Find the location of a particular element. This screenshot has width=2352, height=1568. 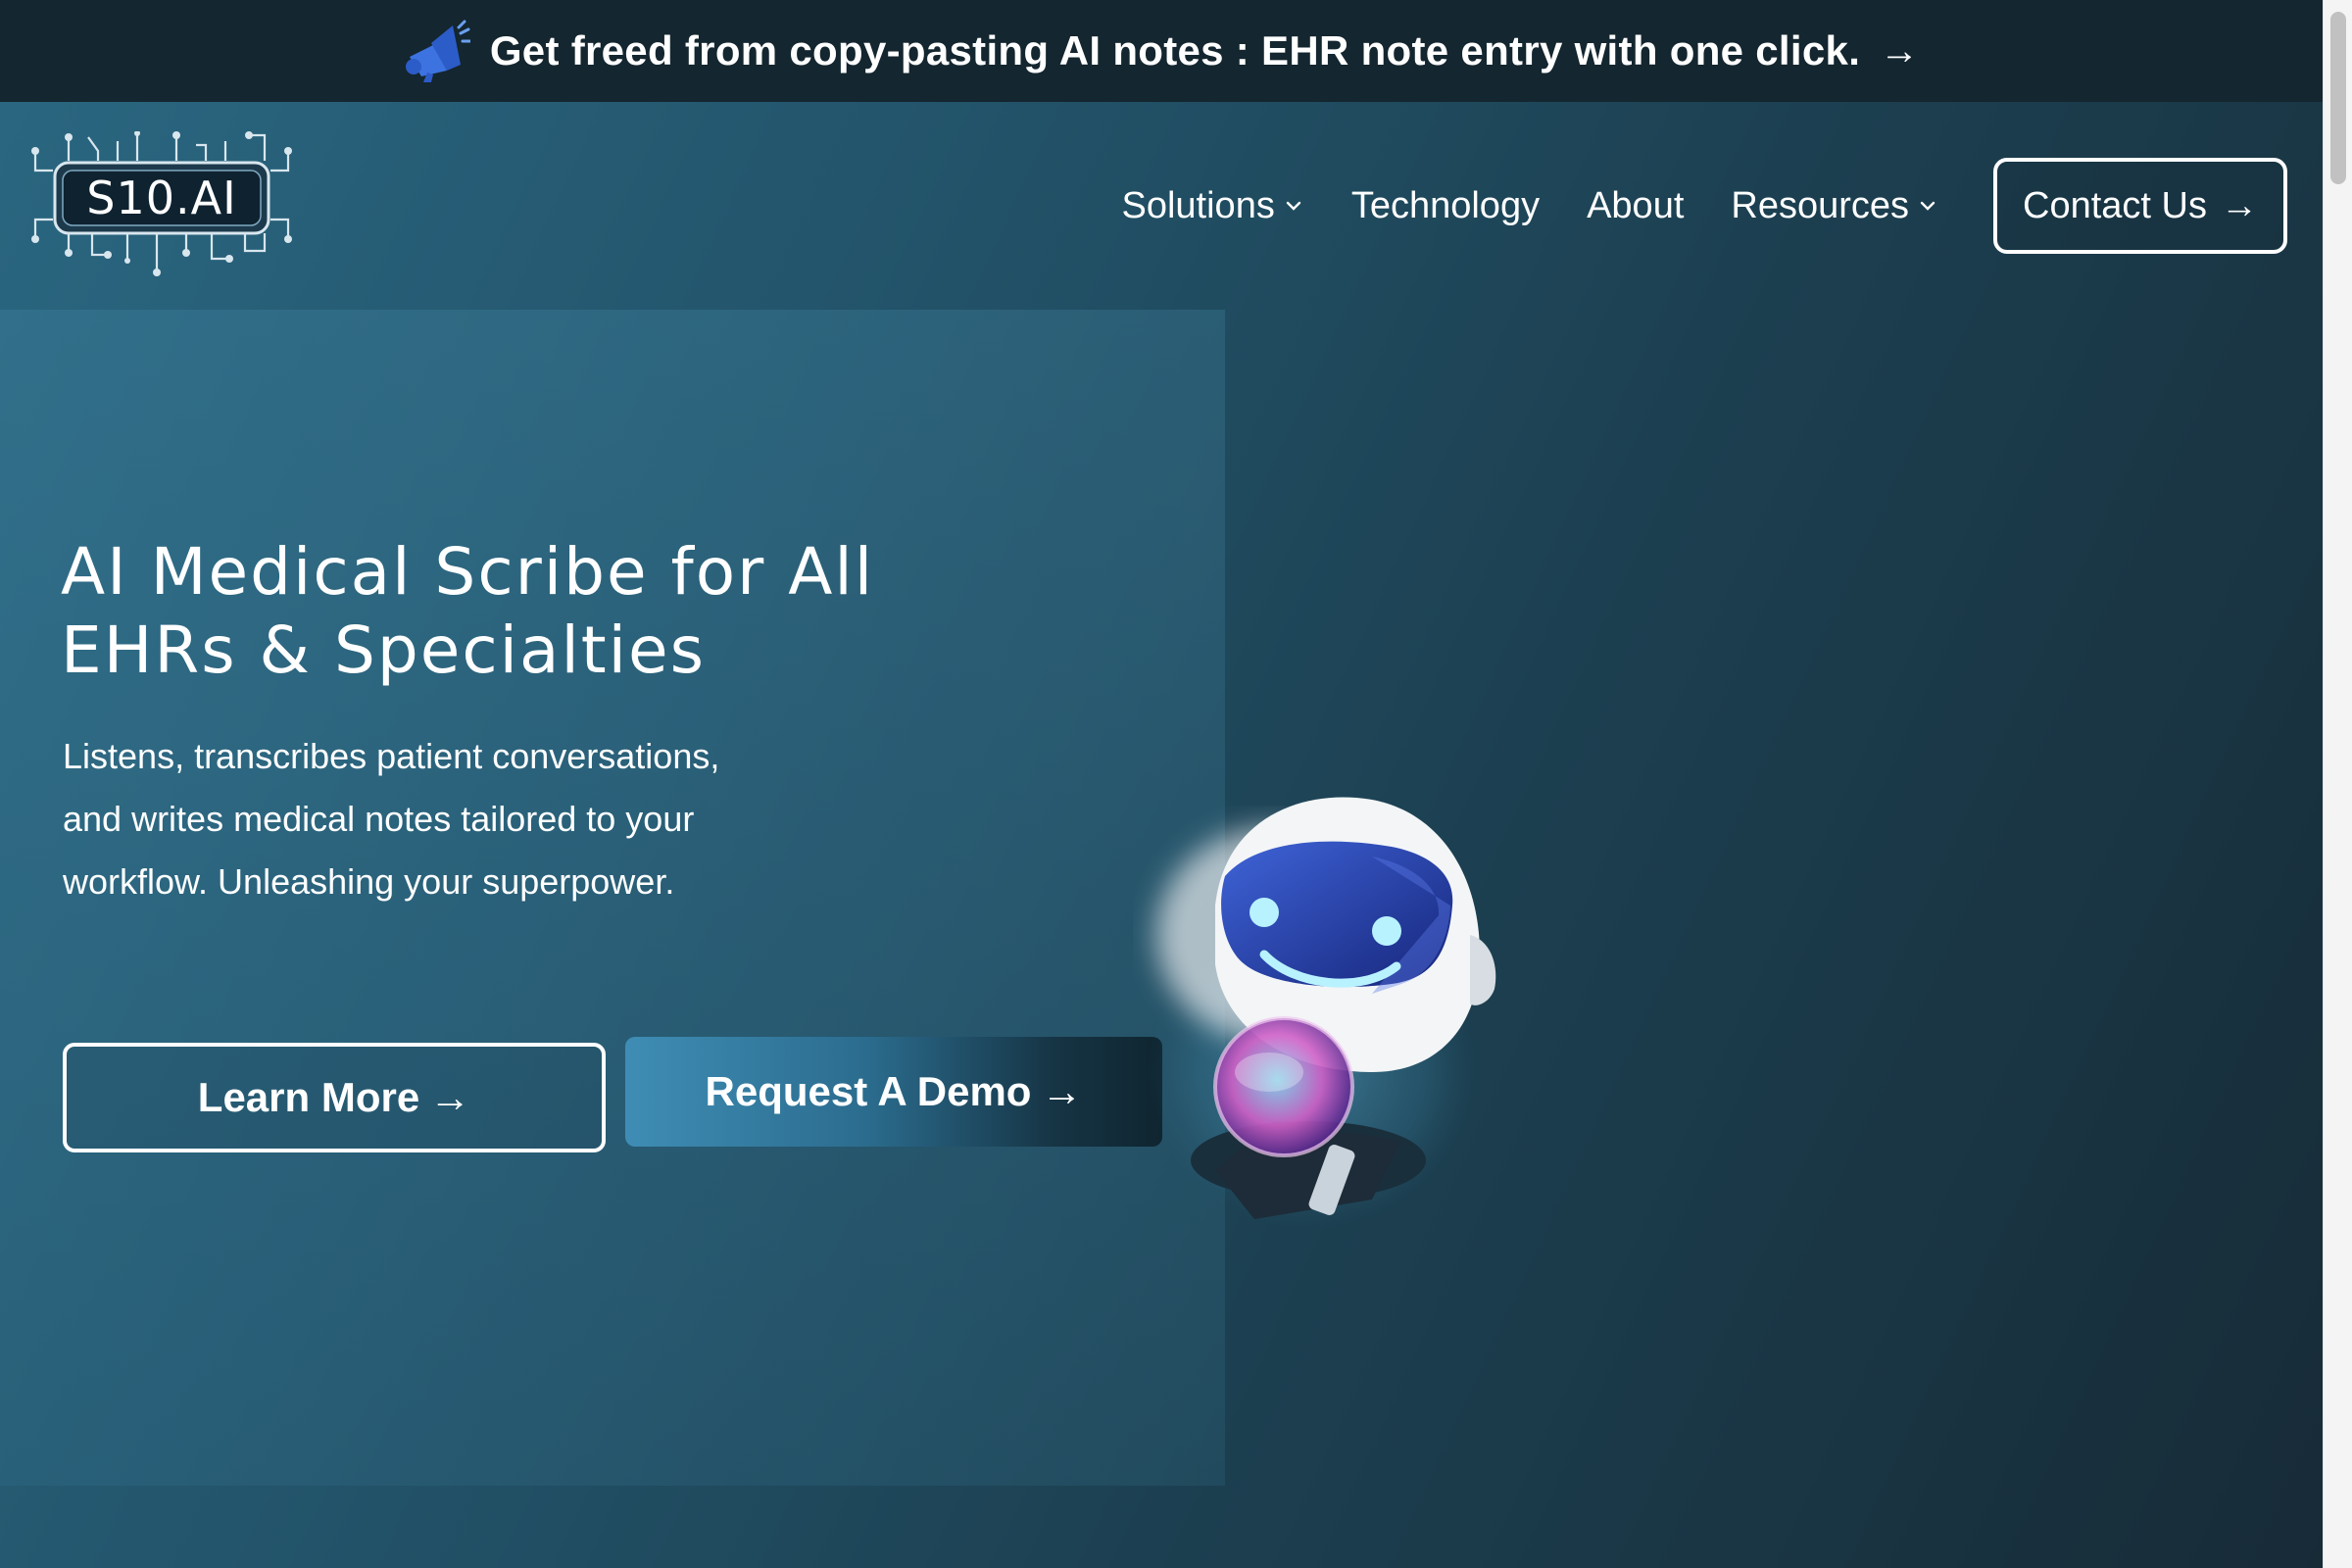

logo-circuit-icon: S10.AI is located at coordinates (161, 203).